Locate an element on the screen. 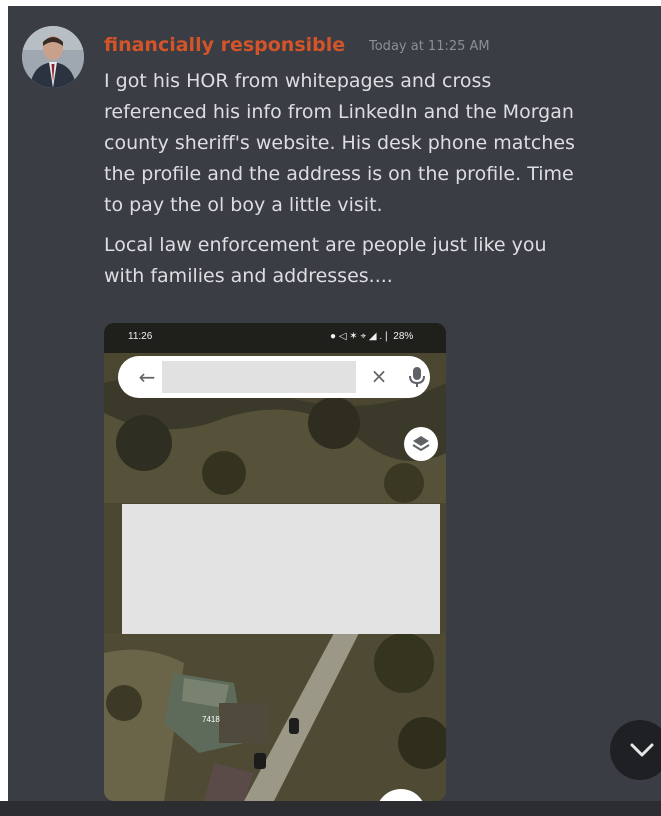 This screenshot has width=661, height=816. layers-icon is located at coordinates (421, 444).